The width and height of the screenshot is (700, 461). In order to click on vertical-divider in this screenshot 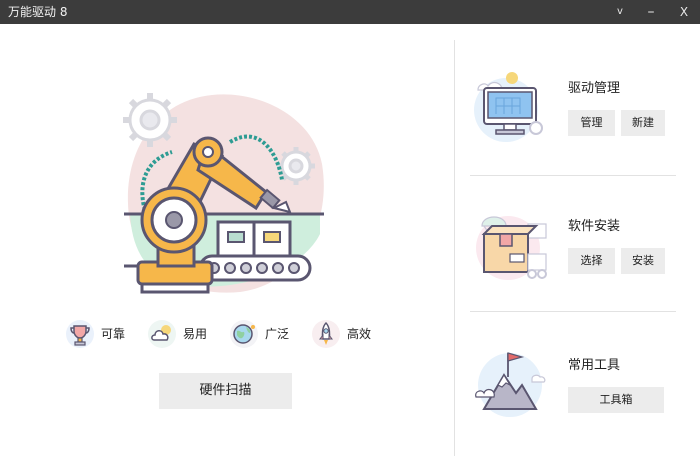, I will do `click(454, 248)`.